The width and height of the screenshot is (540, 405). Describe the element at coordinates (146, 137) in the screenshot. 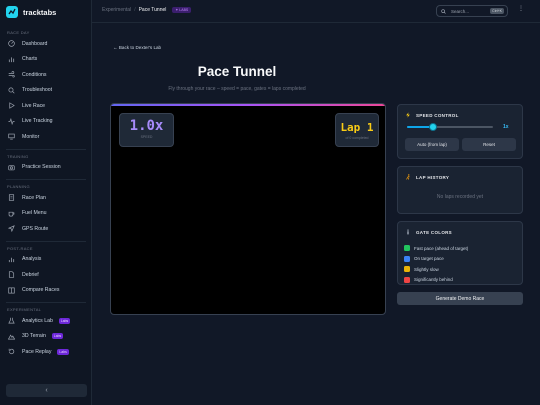

I see `speed-label: SPEED` at that location.